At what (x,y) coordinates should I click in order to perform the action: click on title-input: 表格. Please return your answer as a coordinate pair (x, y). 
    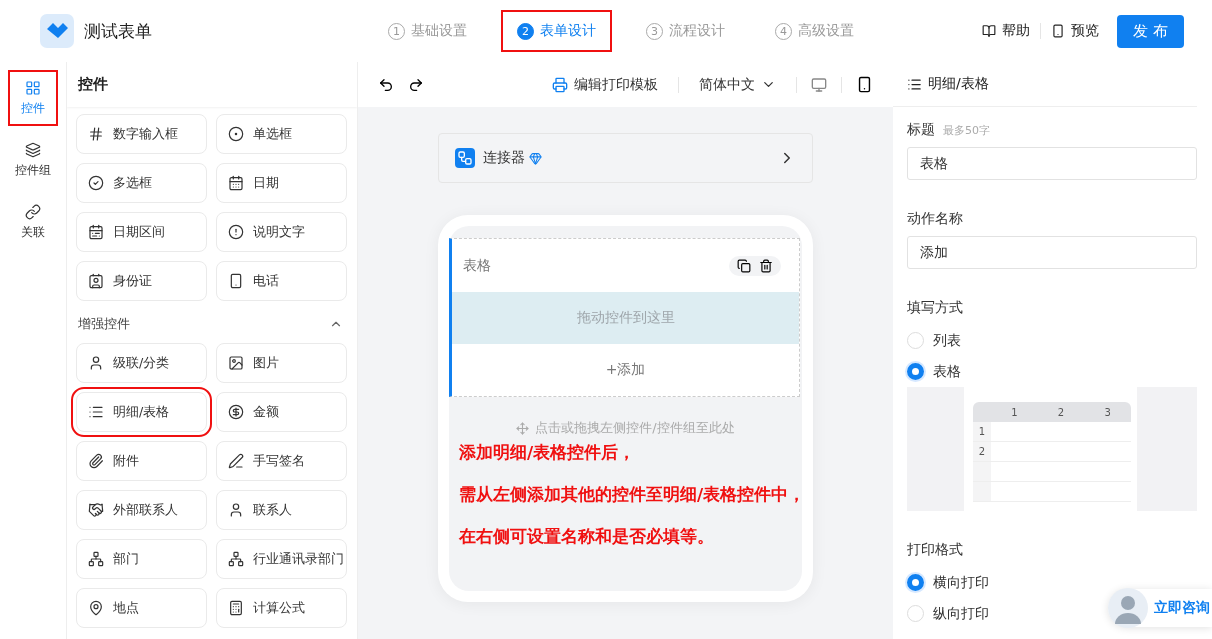
    Looking at the image, I should click on (1052, 163).